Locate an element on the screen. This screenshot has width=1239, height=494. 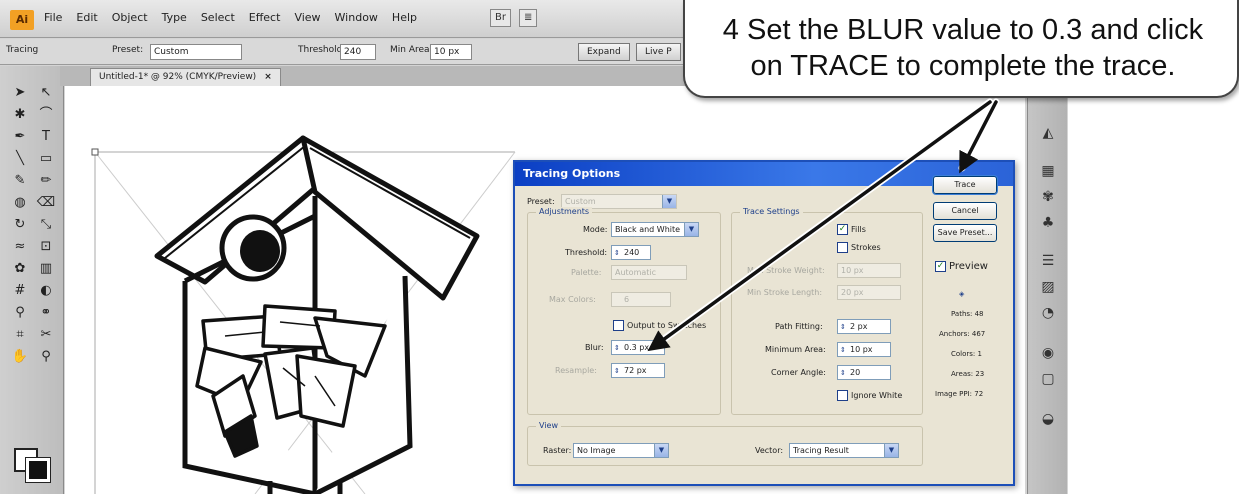
stroke-panel-icon: ☰ is located at coordinates (1048, 261).